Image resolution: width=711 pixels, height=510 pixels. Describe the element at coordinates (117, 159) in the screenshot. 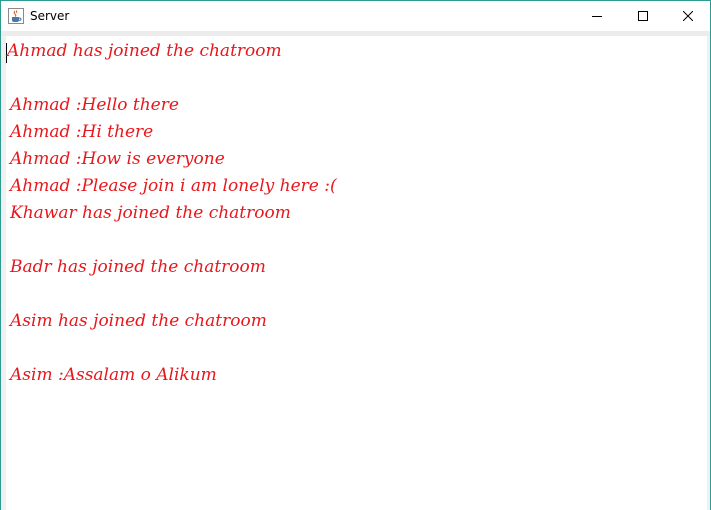

I see `chat-line: Ahmad :How is everyone` at that location.